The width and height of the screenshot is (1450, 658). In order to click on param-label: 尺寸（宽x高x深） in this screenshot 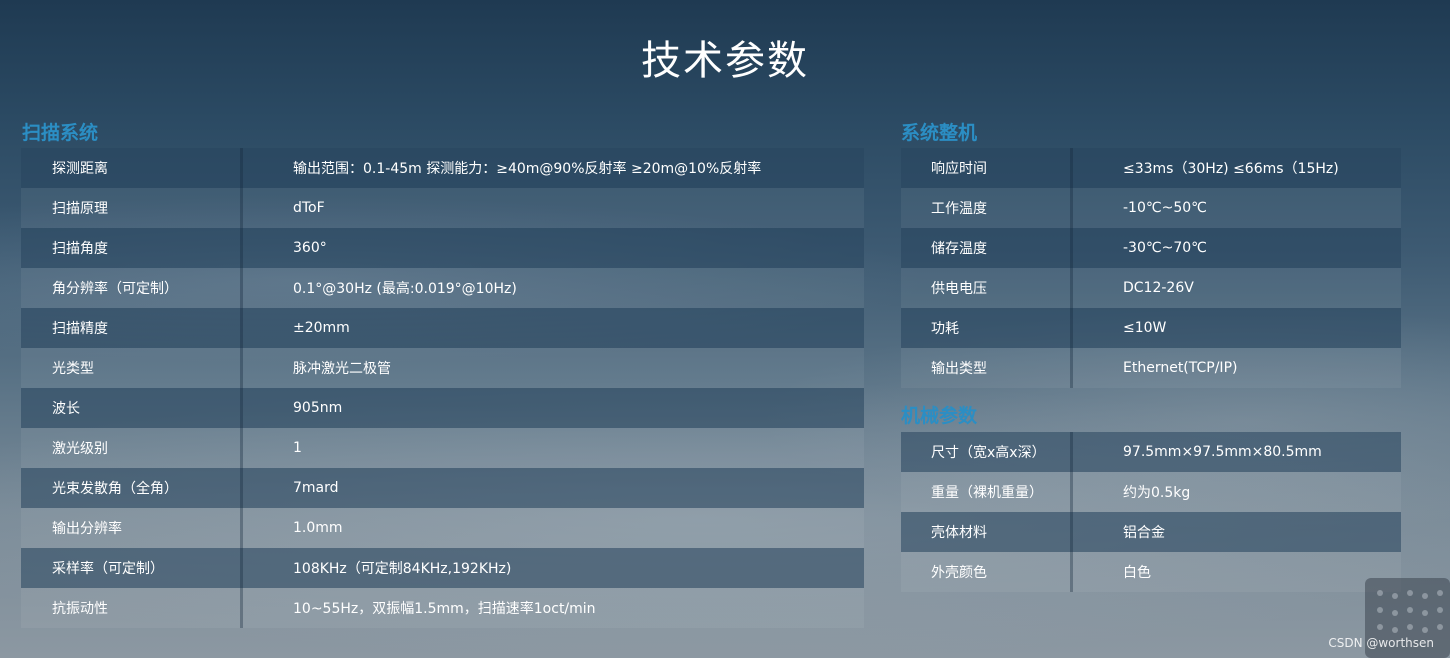, I will do `click(987, 452)`.